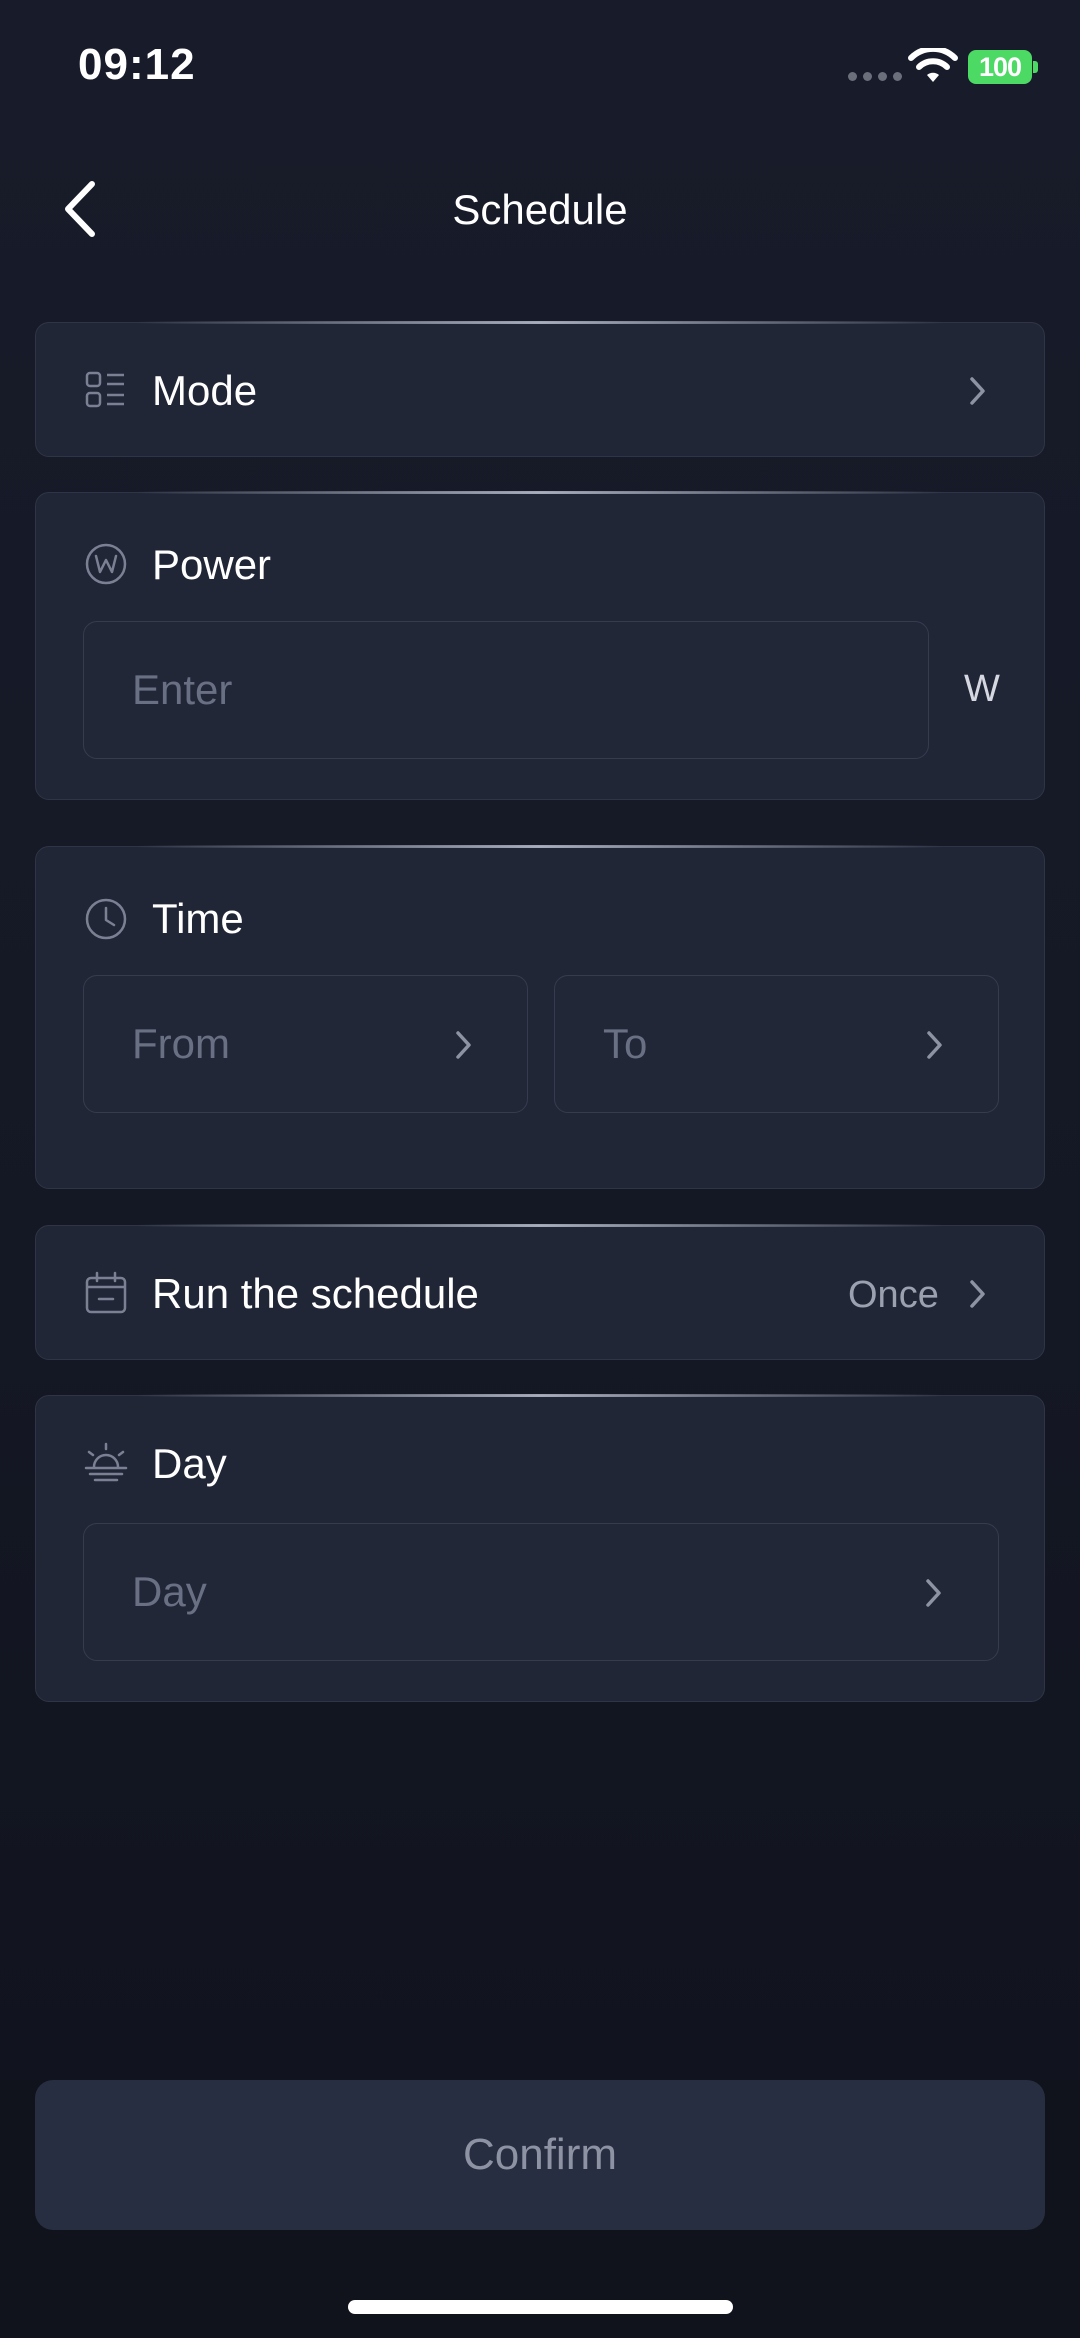 The width and height of the screenshot is (1080, 2338). Describe the element at coordinates (104, 389) in the screenshot. I see `list-icon` at that location.